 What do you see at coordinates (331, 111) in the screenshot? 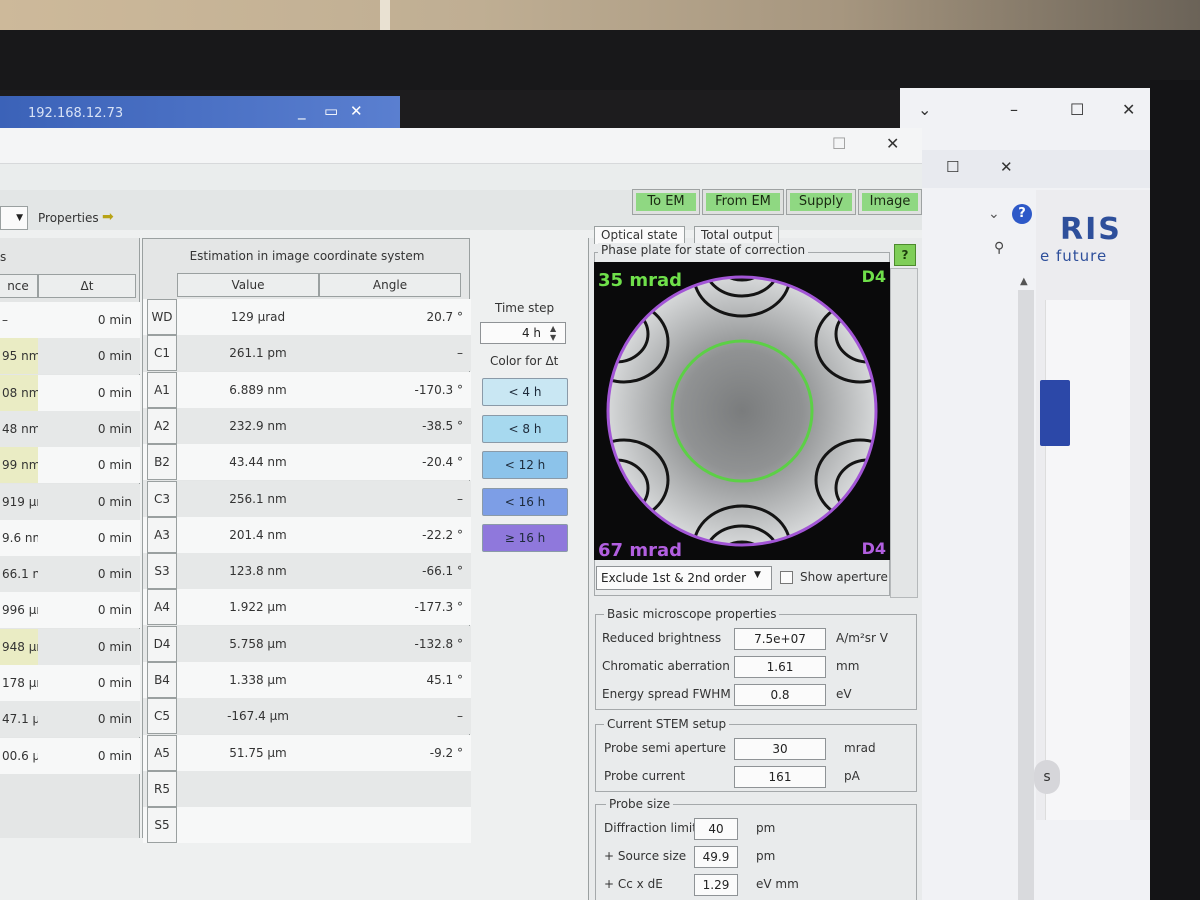
I see `remote-restore-icon: ▭` at bounding box center [331, 111].